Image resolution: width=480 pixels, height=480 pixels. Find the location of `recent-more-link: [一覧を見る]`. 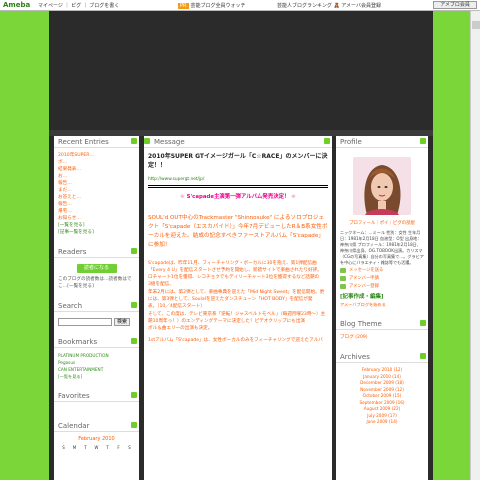

recent-more-link: [一覧を見る] is located at coordinates (96, 225).